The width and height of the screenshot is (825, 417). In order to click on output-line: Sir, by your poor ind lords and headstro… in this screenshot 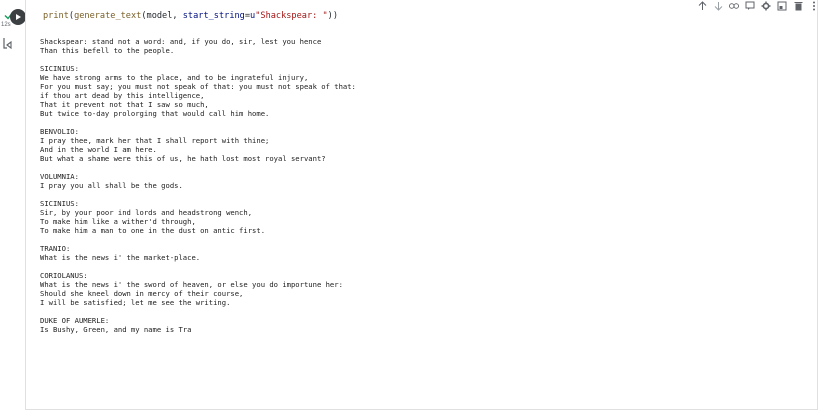, I will do `click(146, 212)`.